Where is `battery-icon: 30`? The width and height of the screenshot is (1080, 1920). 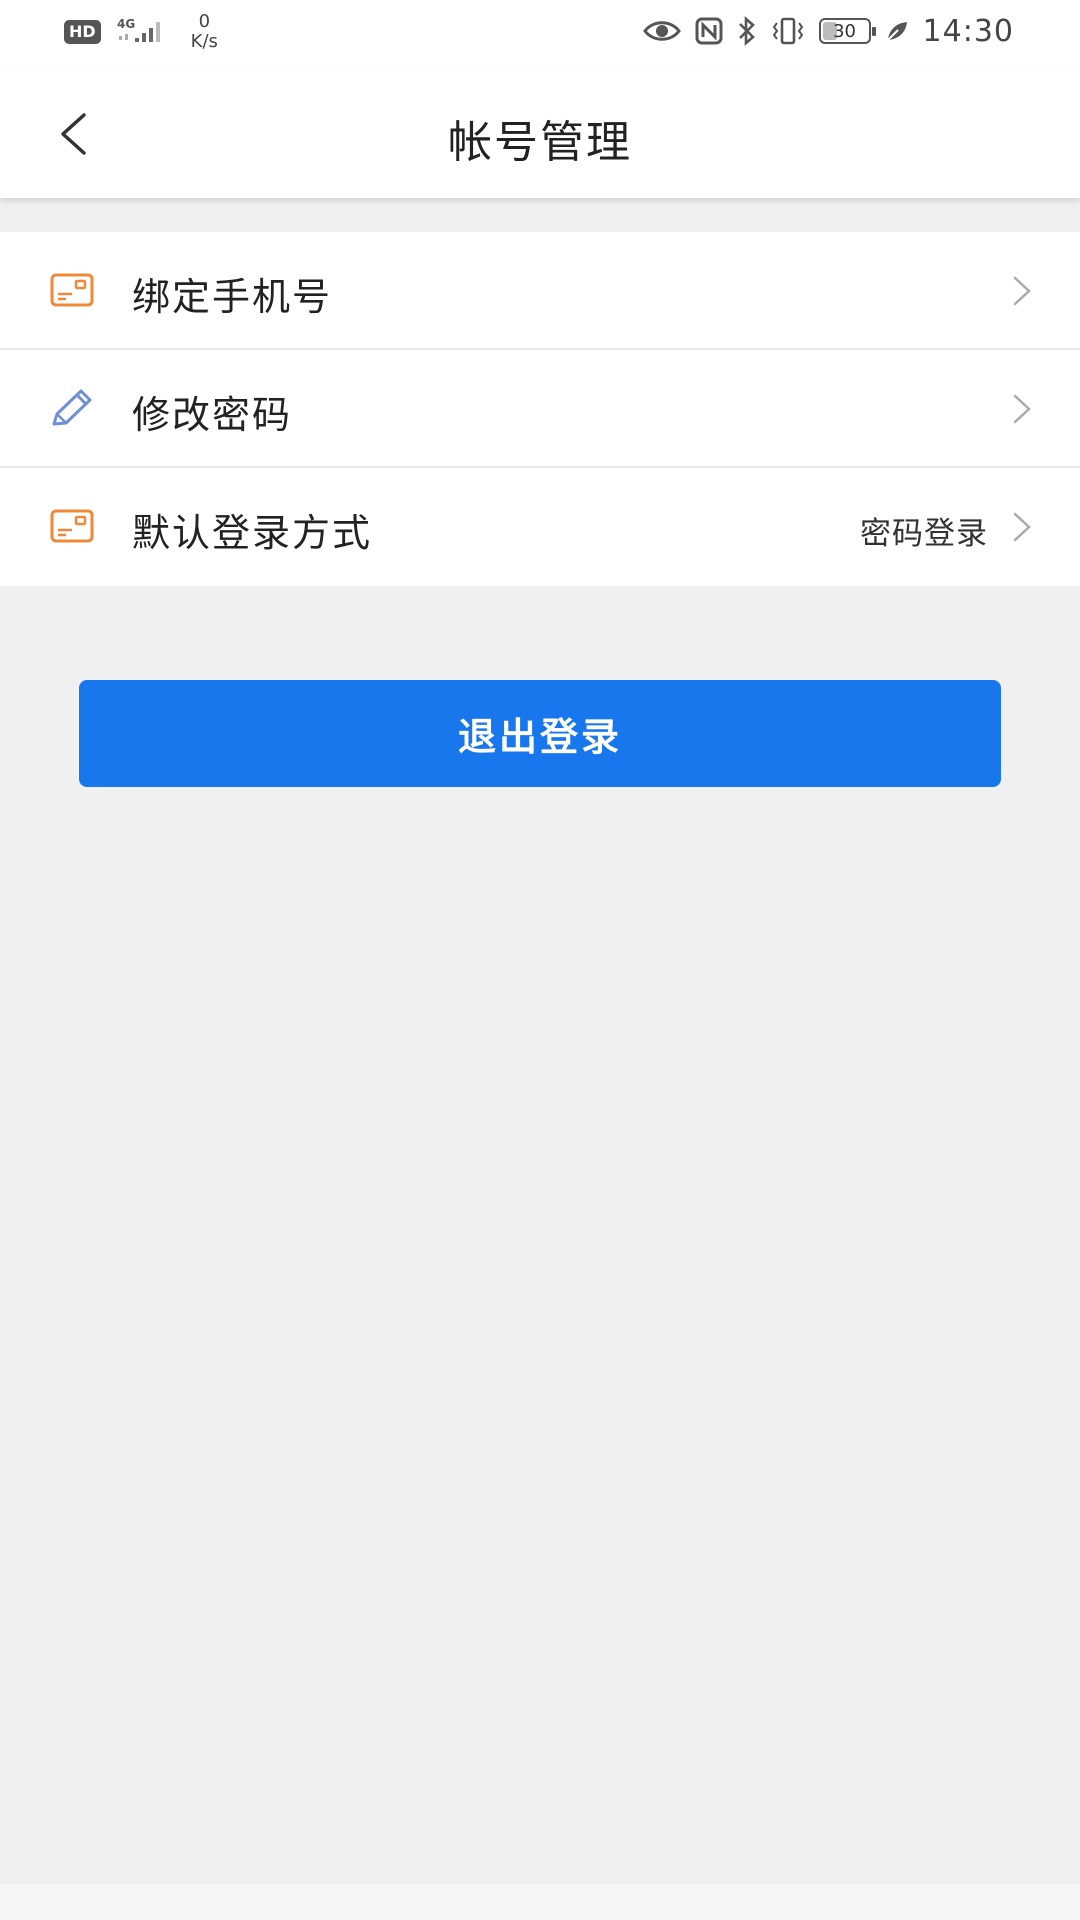 battery-icon: 30 is located at coordinates (847, 31).